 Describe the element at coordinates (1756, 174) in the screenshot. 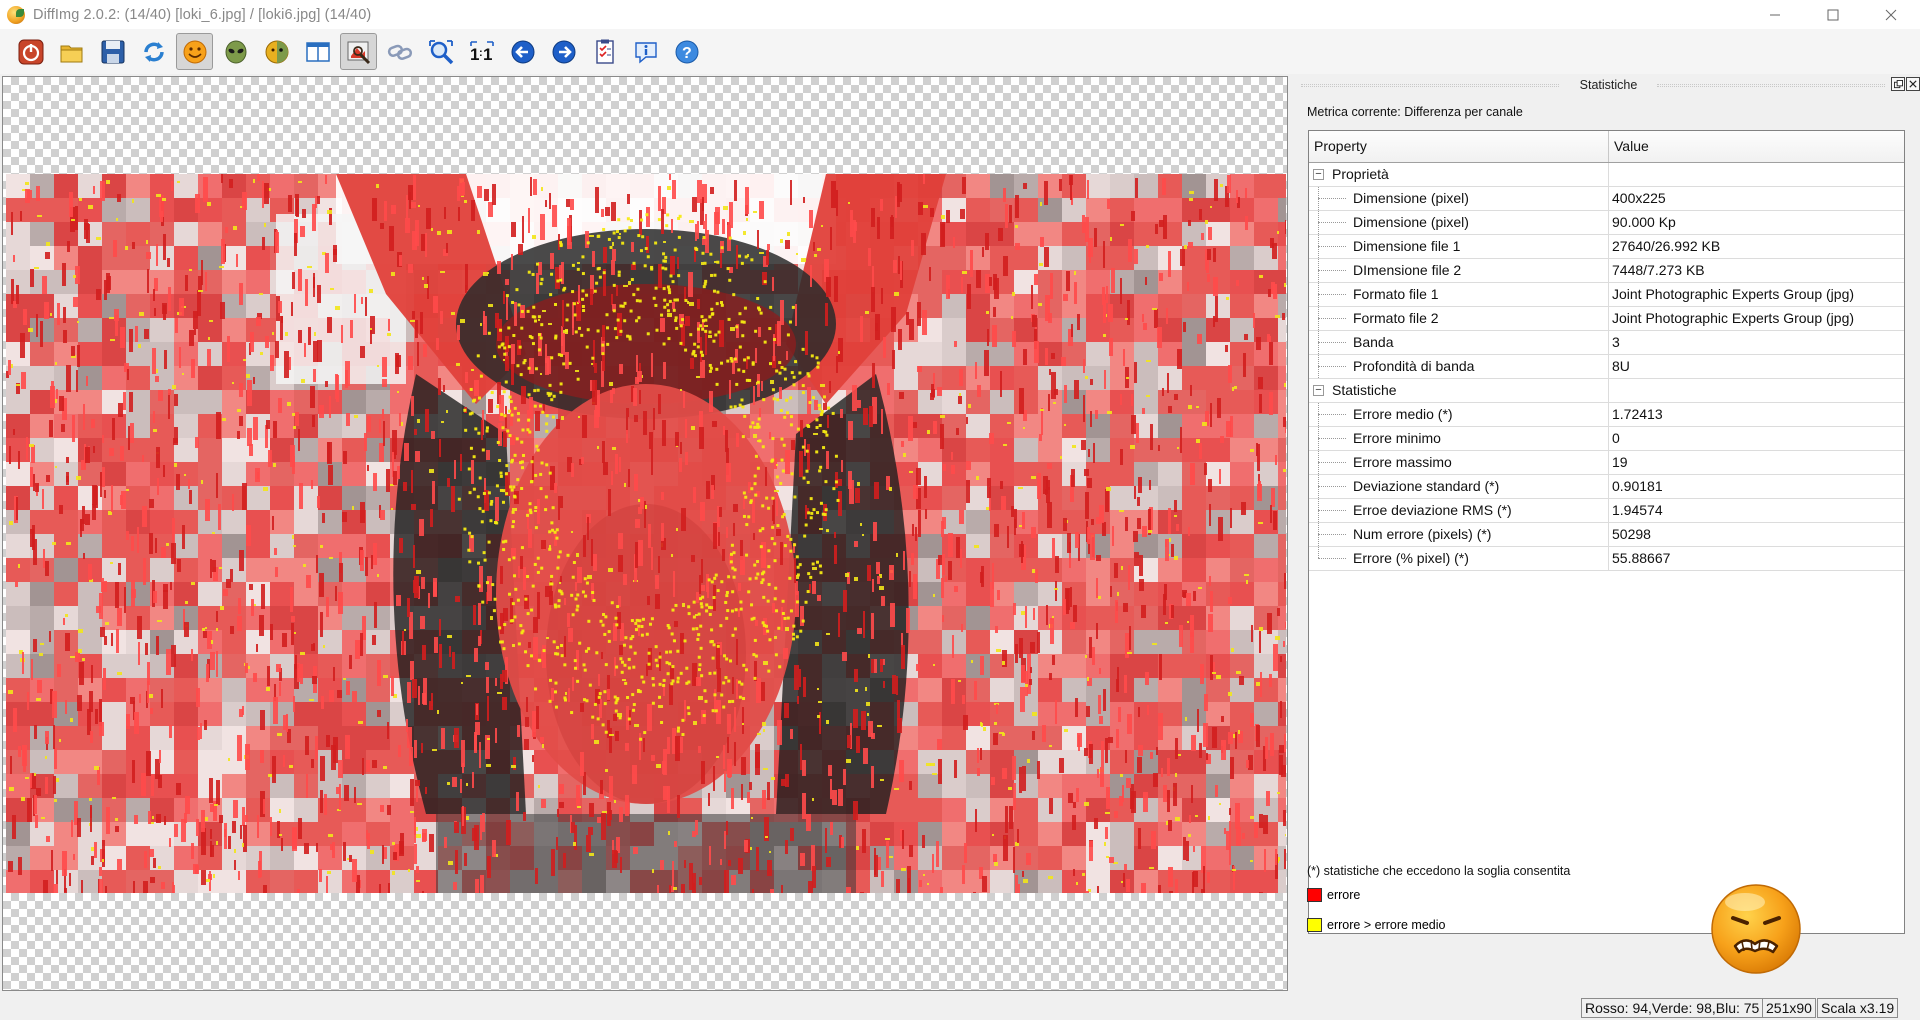

I see `group-value-cell` at that location.